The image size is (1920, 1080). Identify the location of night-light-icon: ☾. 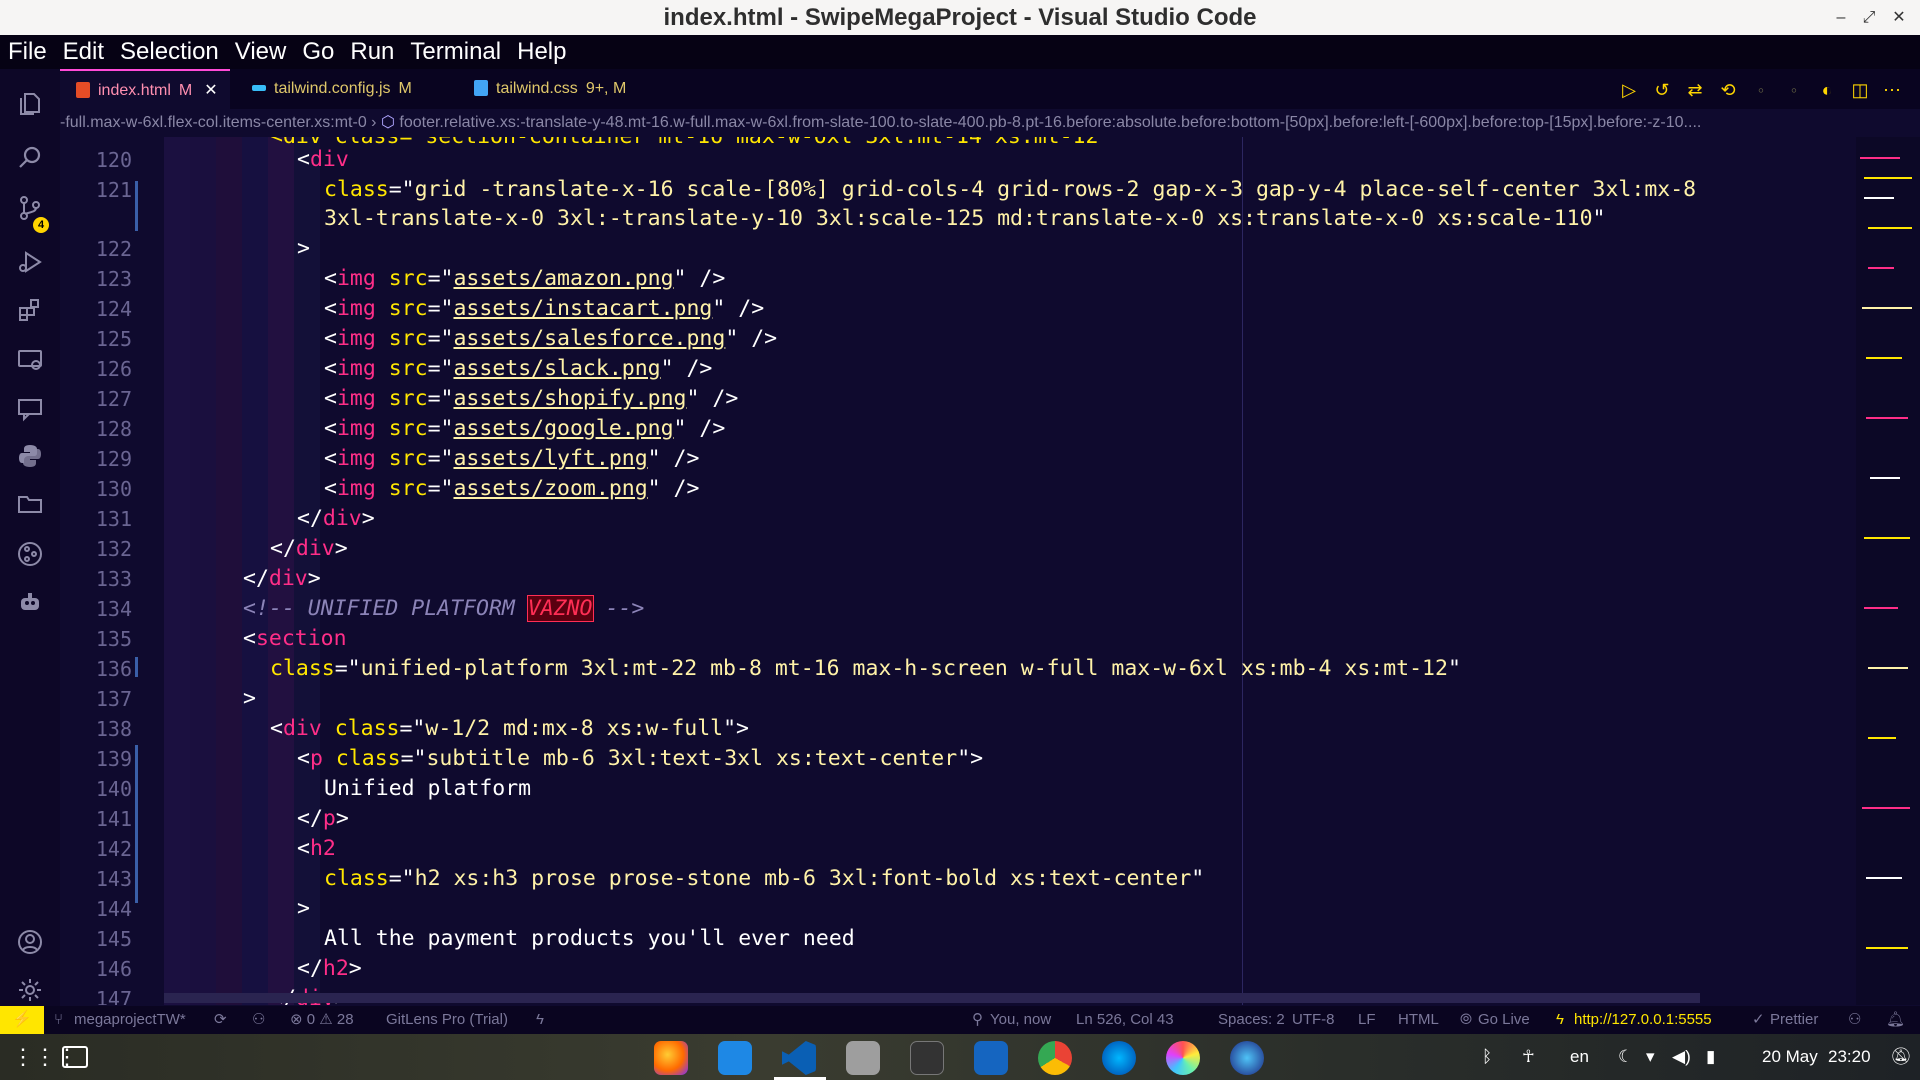
(1625, 1057).